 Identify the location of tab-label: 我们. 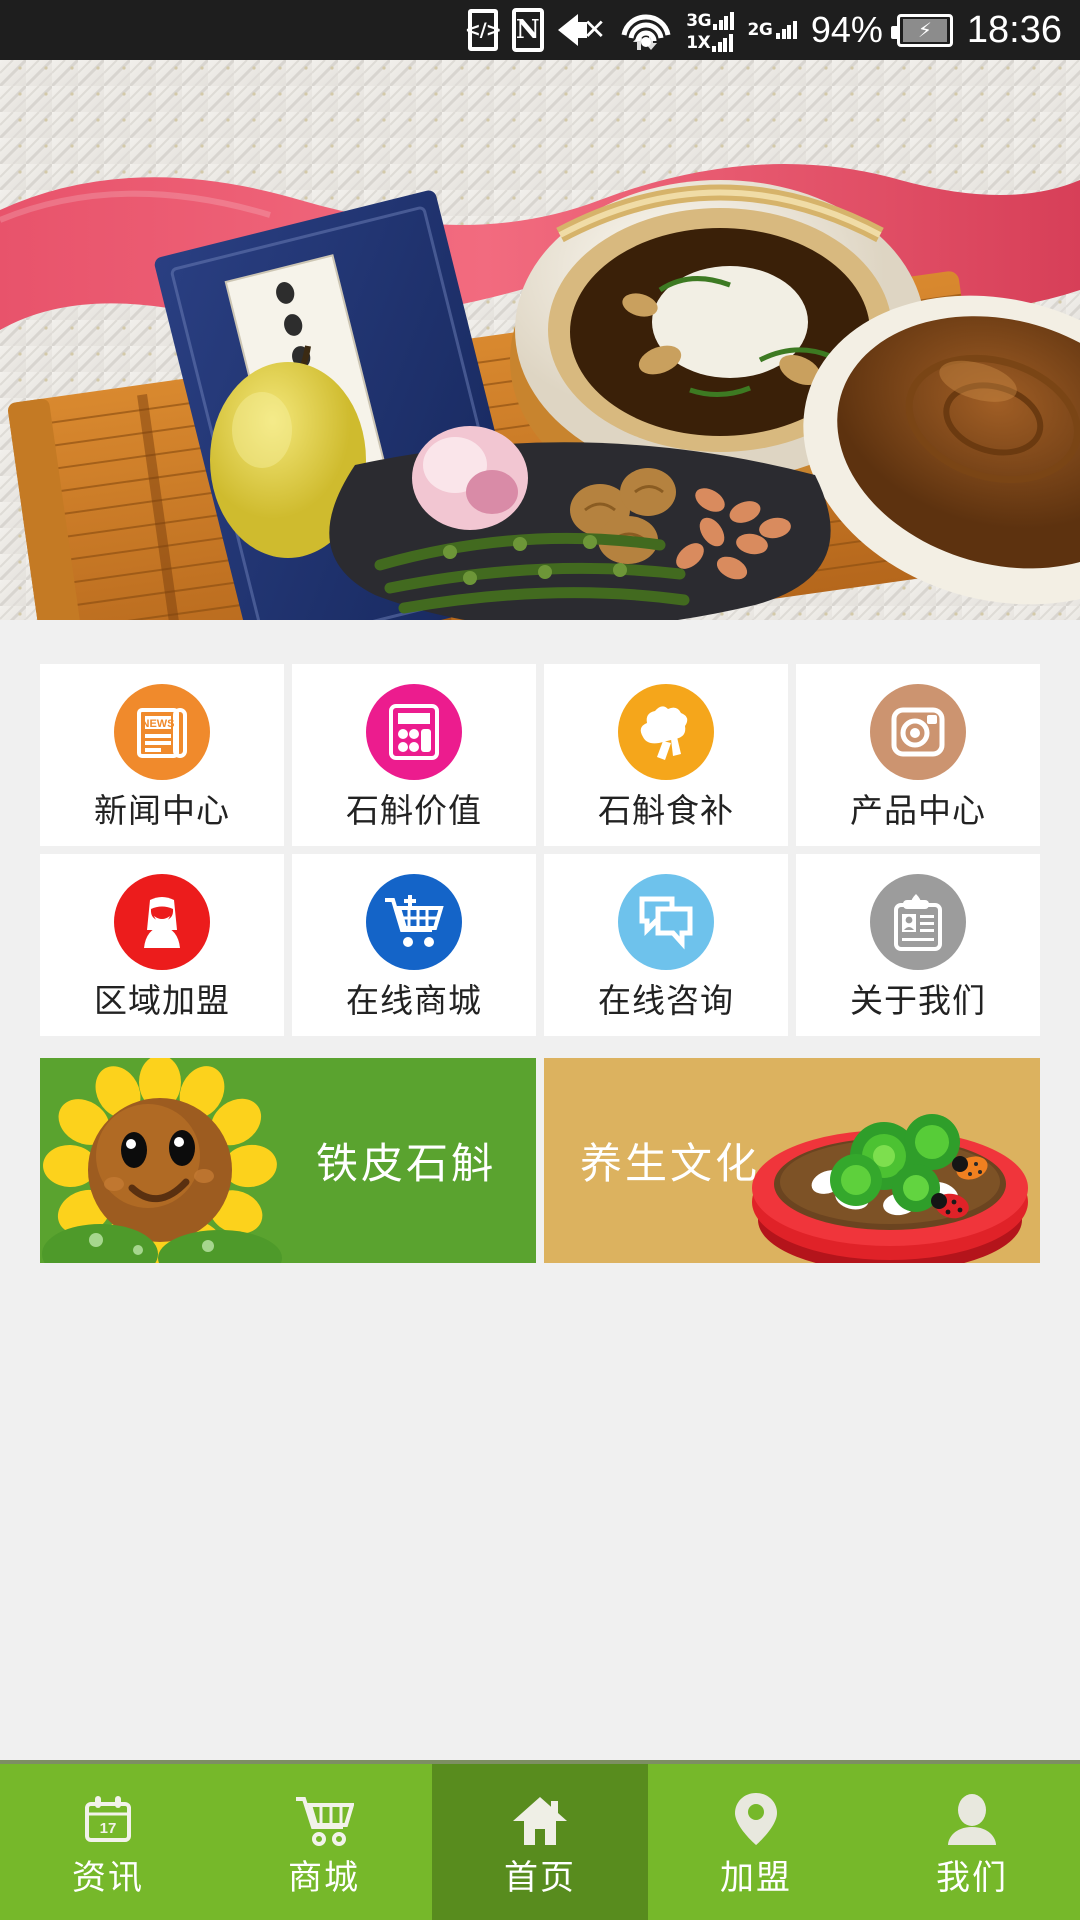
(972, 1878).